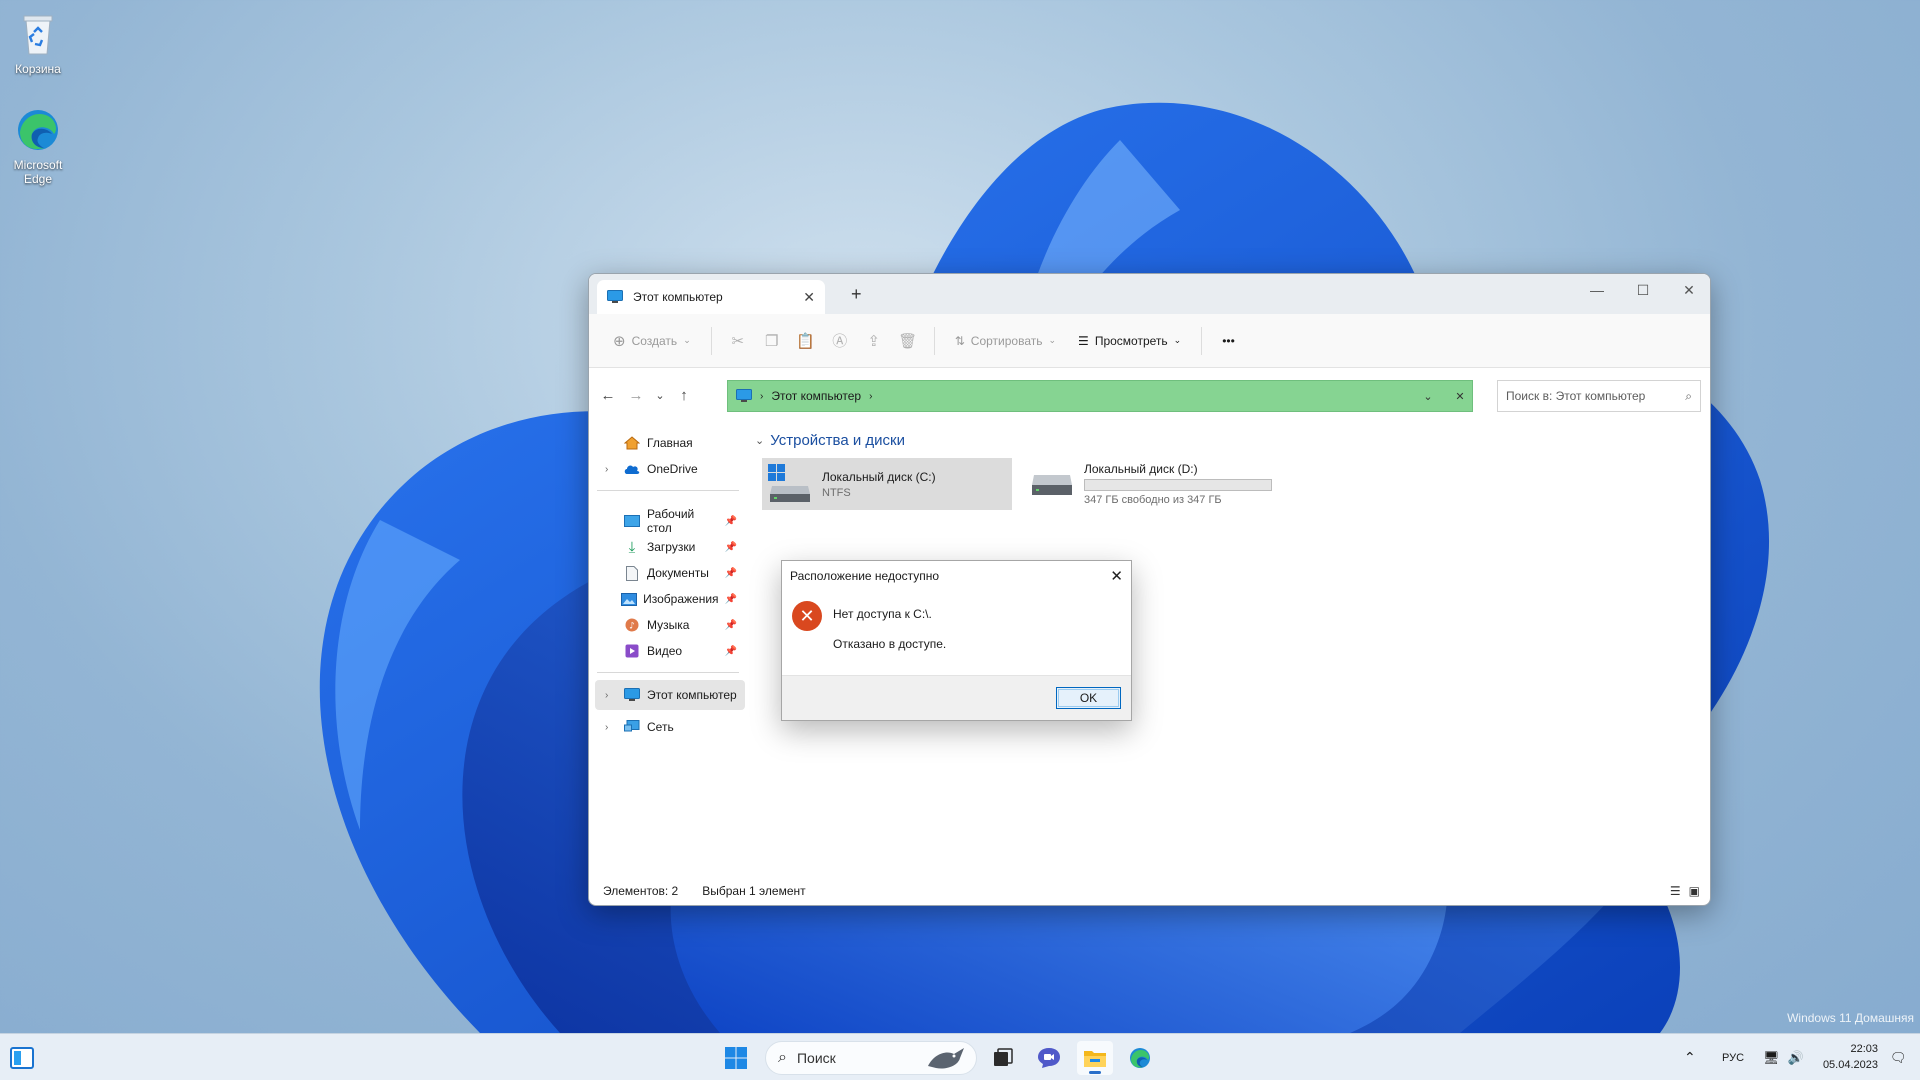 The height and width of the screenshot is (1080, 1920). What do you see at coordinates (1898, 1057) in the screenshot?
I see `notifications-button: 🗨` at bounding box center [1898, 1057].